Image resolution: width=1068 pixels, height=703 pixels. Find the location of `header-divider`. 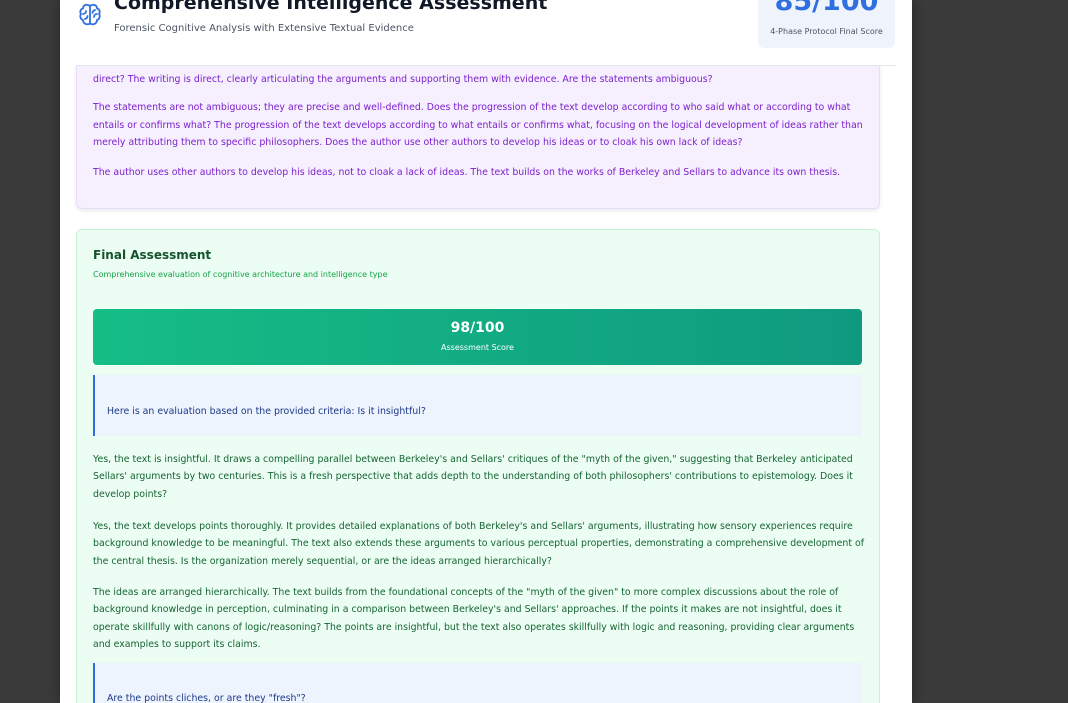

header-divider is located at coordinates (486, 65).